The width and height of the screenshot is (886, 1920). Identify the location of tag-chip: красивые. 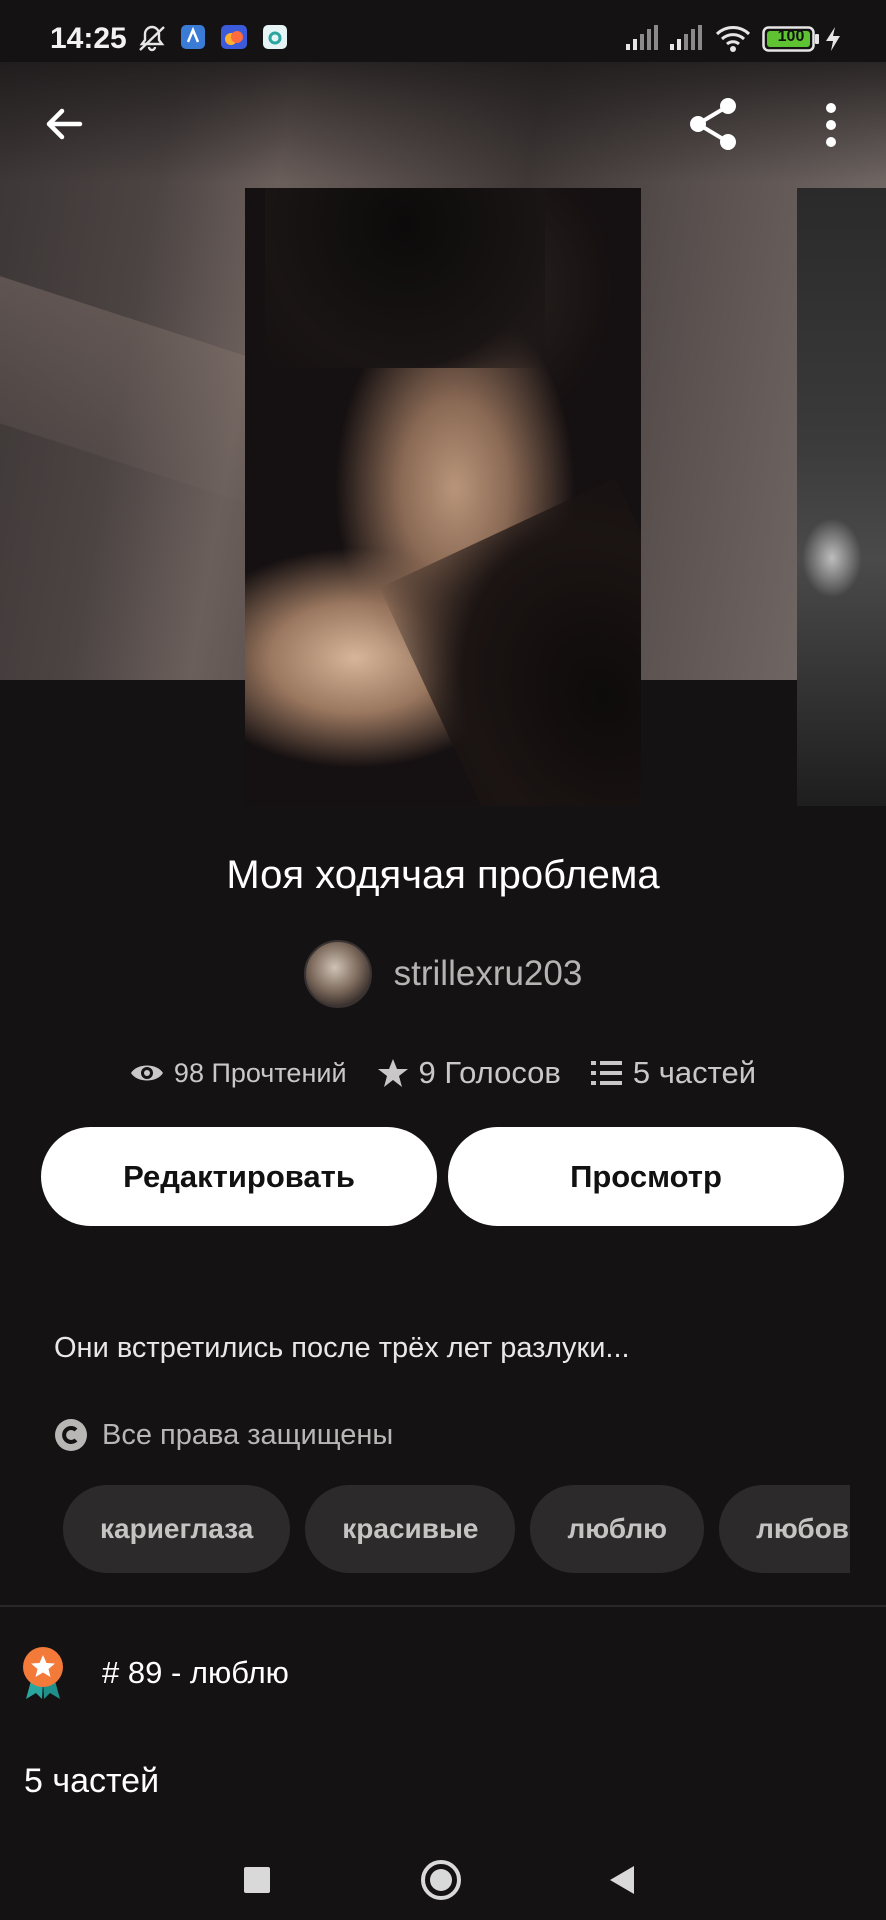
(410, 1529).